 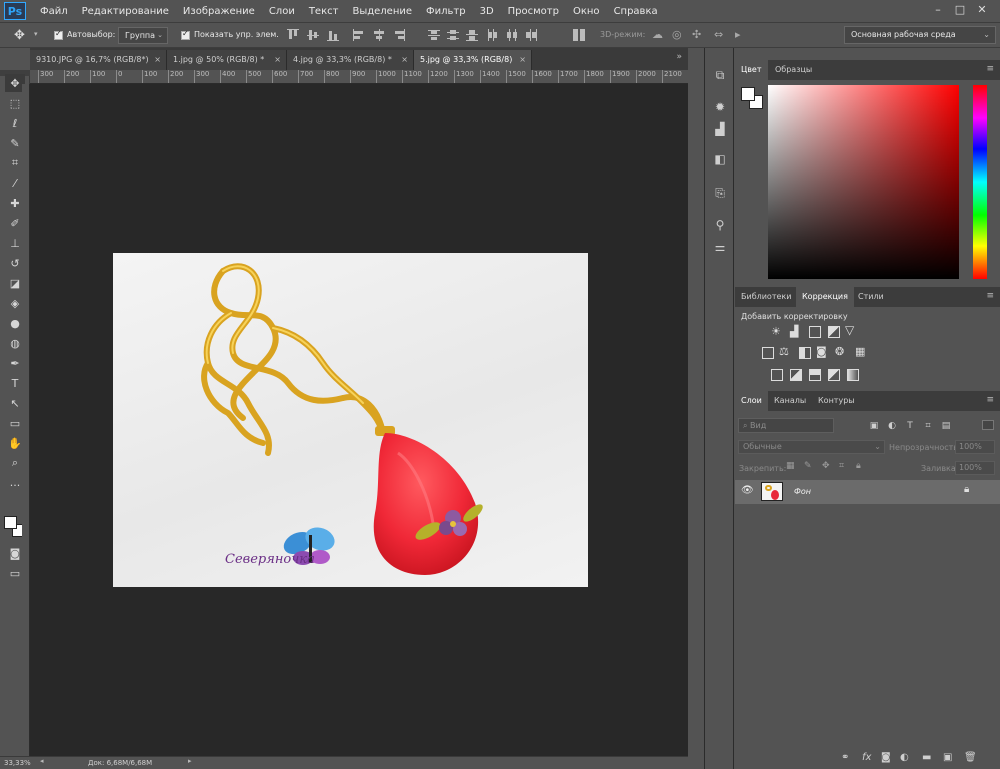 What do you see at coordinates (766, 297) in the screenshot?
I see `tab-libraries: Библиотеки` at bounding box center [766, 297].